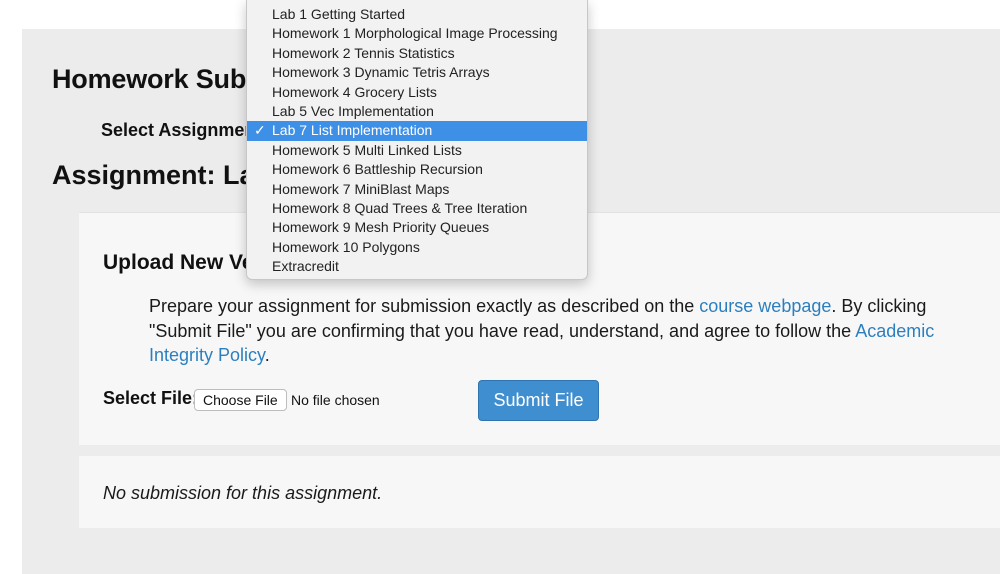  Describe the element at coordinates (417, 111) in the screenshot. I see `dropdown-option: Lab 5 Vec Implementation` at that location.